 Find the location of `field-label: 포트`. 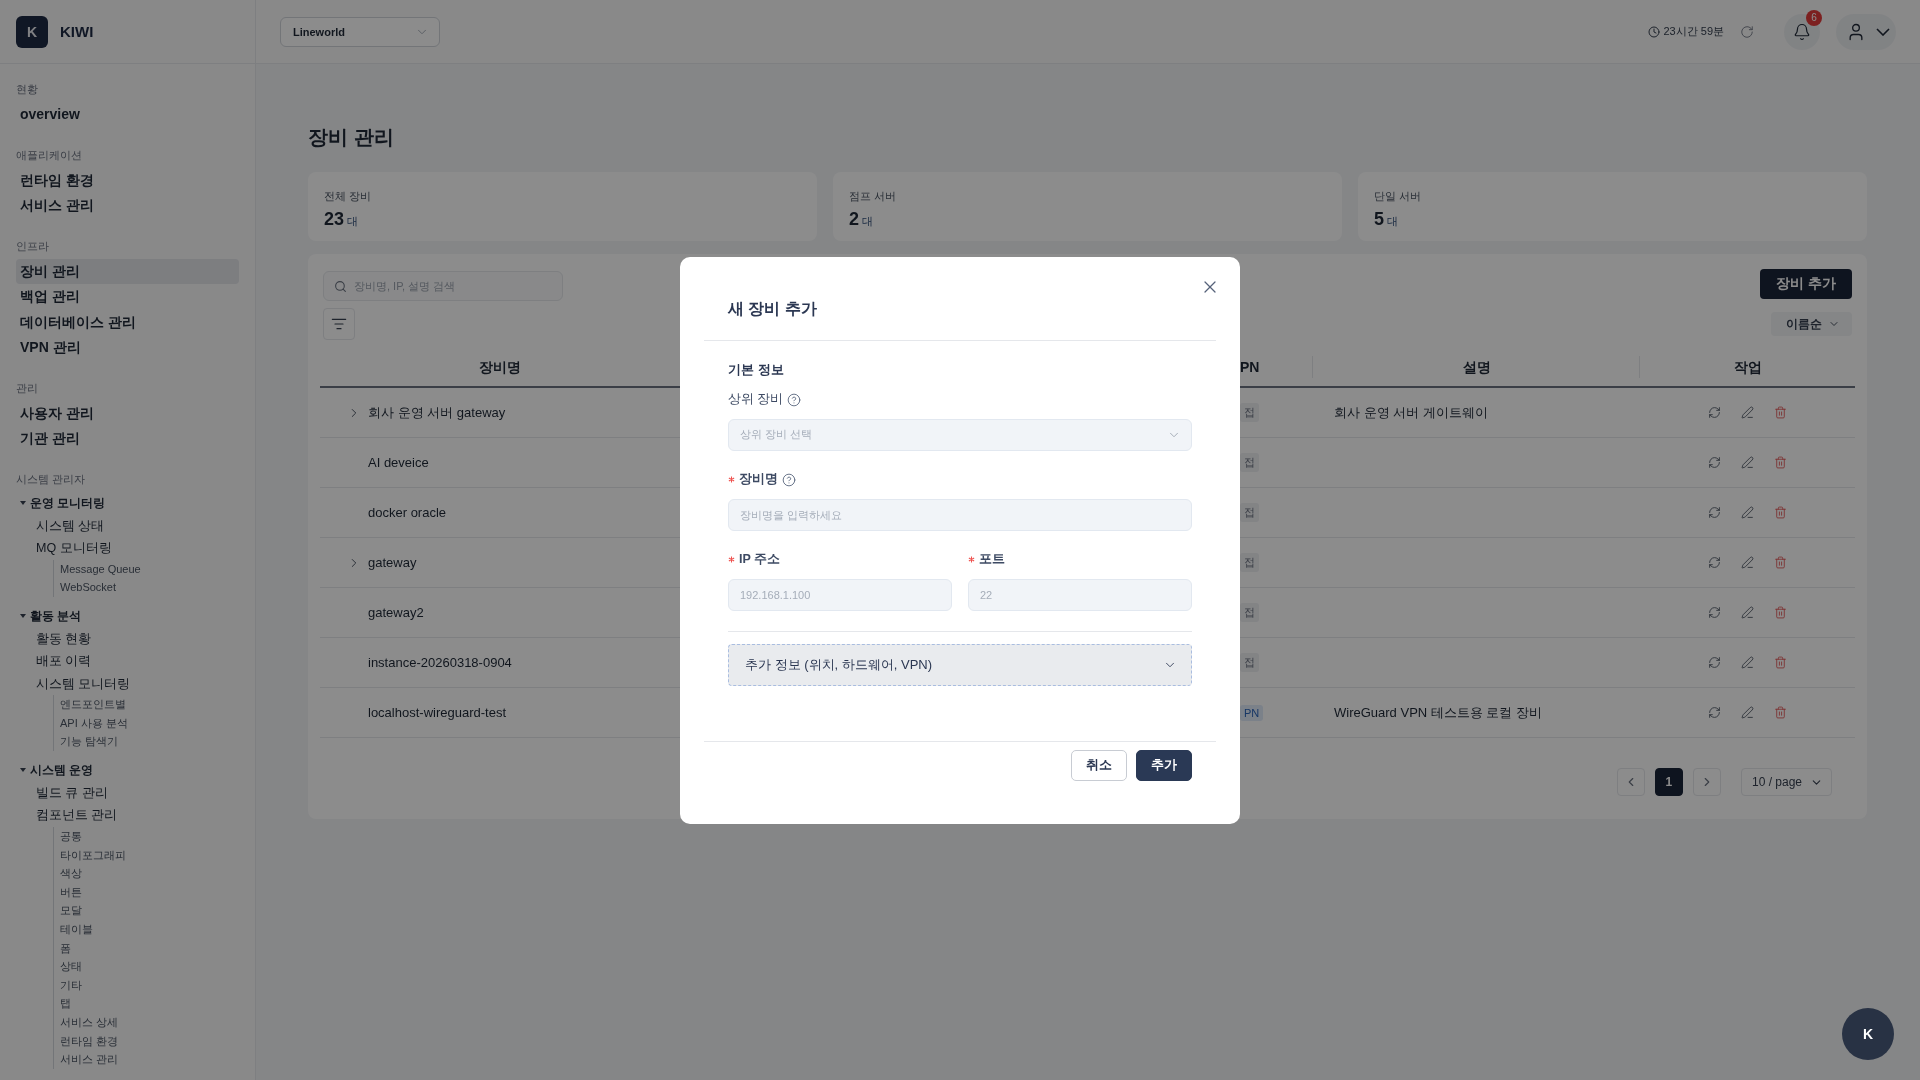

field-label: 포트 is located at coordinates (992, 559).